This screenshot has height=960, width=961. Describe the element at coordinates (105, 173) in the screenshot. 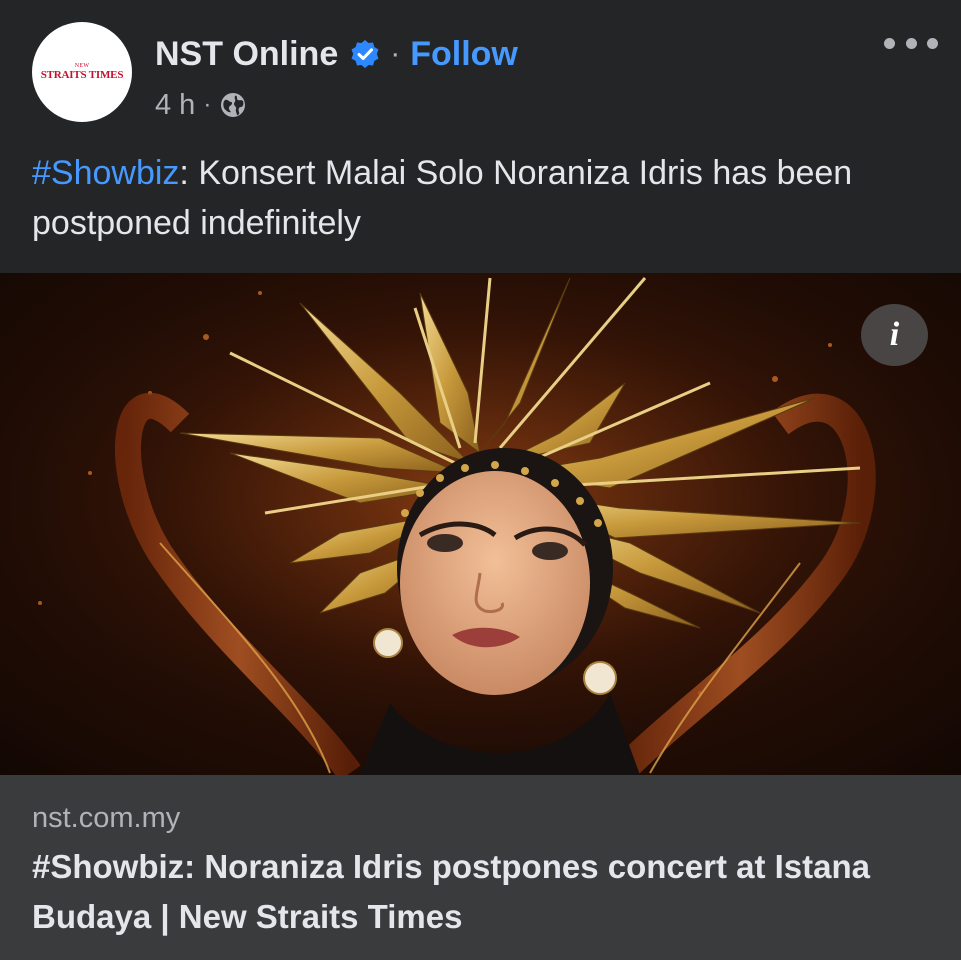

I see `hashtag-link: #Showbiz` at that location.